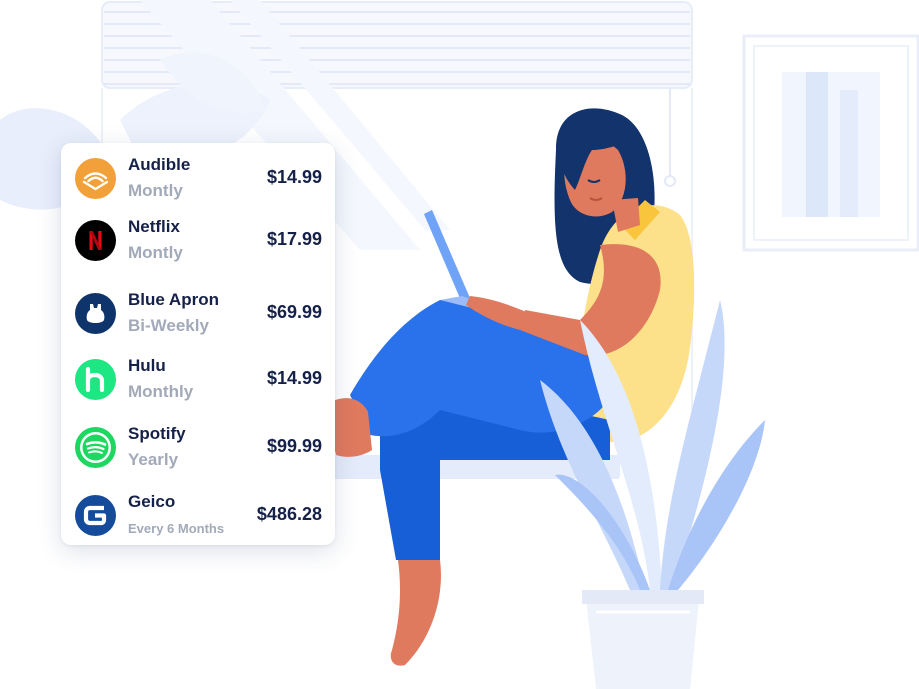  What do you see at coordinates (154, 226) in the screenshot?
I see `subscription-name: Netflix` at bounding box center [154, 226].